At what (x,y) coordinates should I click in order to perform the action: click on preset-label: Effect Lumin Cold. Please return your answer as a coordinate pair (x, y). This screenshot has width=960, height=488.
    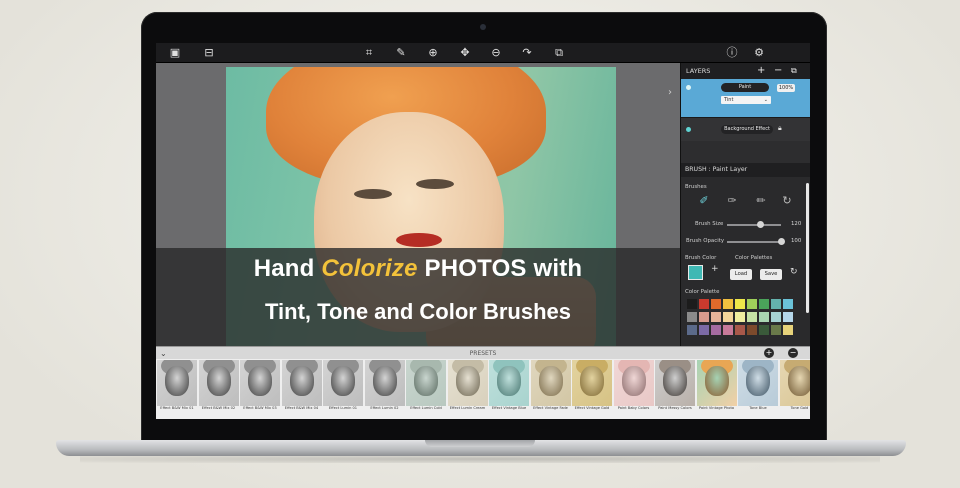
    Looking at the image, I should click on (426, 408).